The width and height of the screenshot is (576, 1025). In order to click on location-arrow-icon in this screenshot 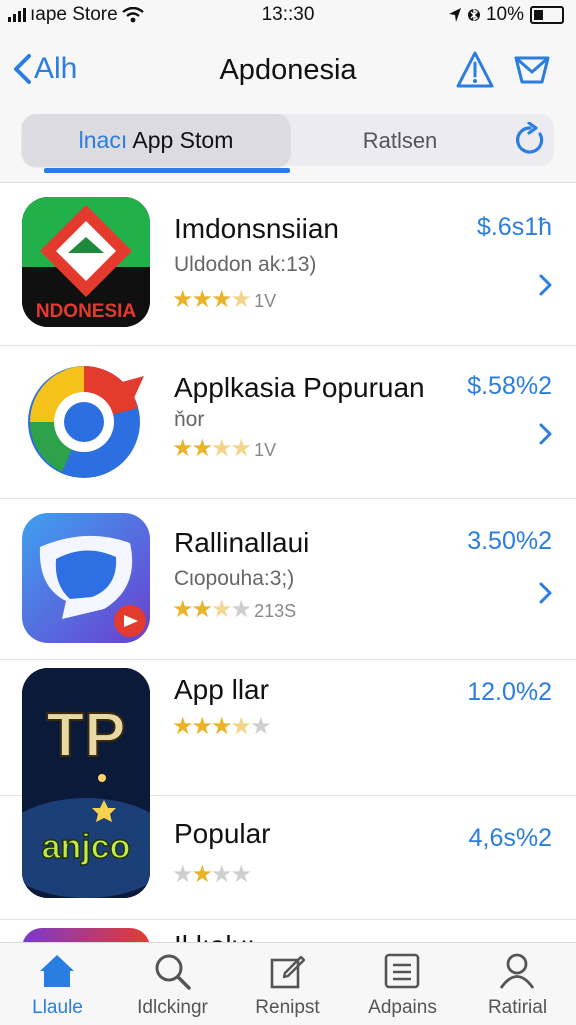, I will do `click(454, 15)`.